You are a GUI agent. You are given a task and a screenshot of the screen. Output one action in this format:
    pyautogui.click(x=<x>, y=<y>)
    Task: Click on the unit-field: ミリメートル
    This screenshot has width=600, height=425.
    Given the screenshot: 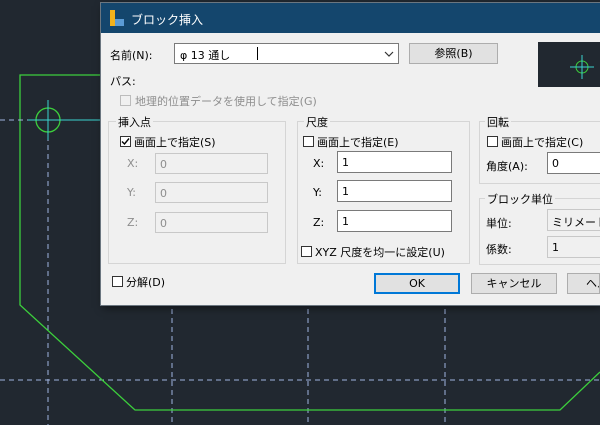 What is the action you would take?
    pyautogui.click(x=573, y=220)
    